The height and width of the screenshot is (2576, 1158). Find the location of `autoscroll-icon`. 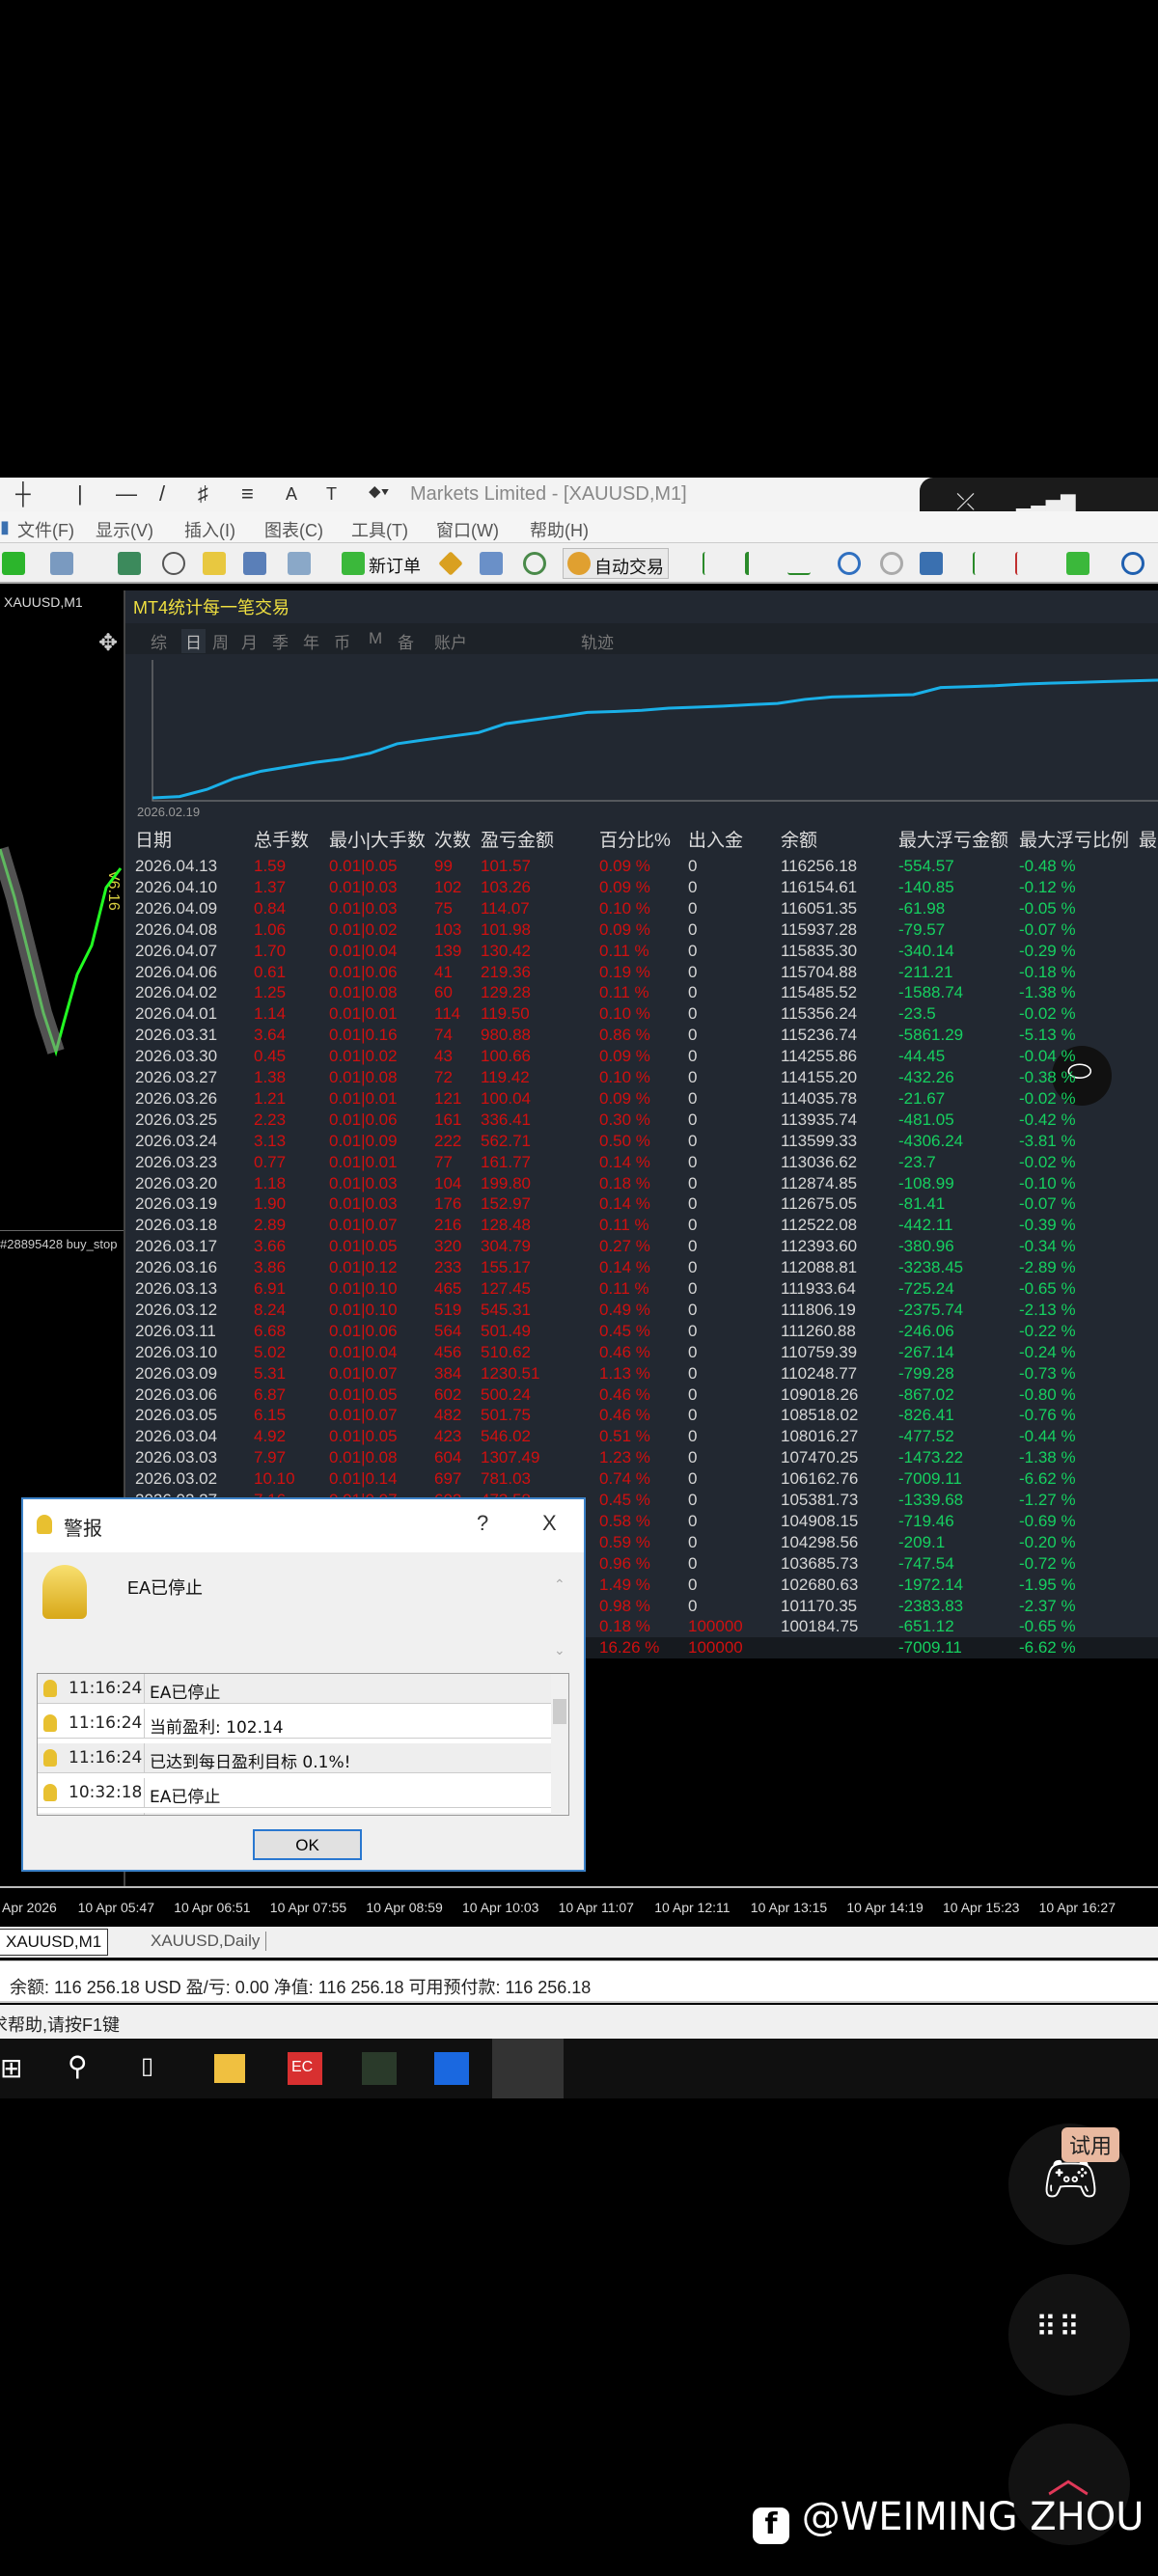

autoscroll-icon is located at coordinates (1026, 563).